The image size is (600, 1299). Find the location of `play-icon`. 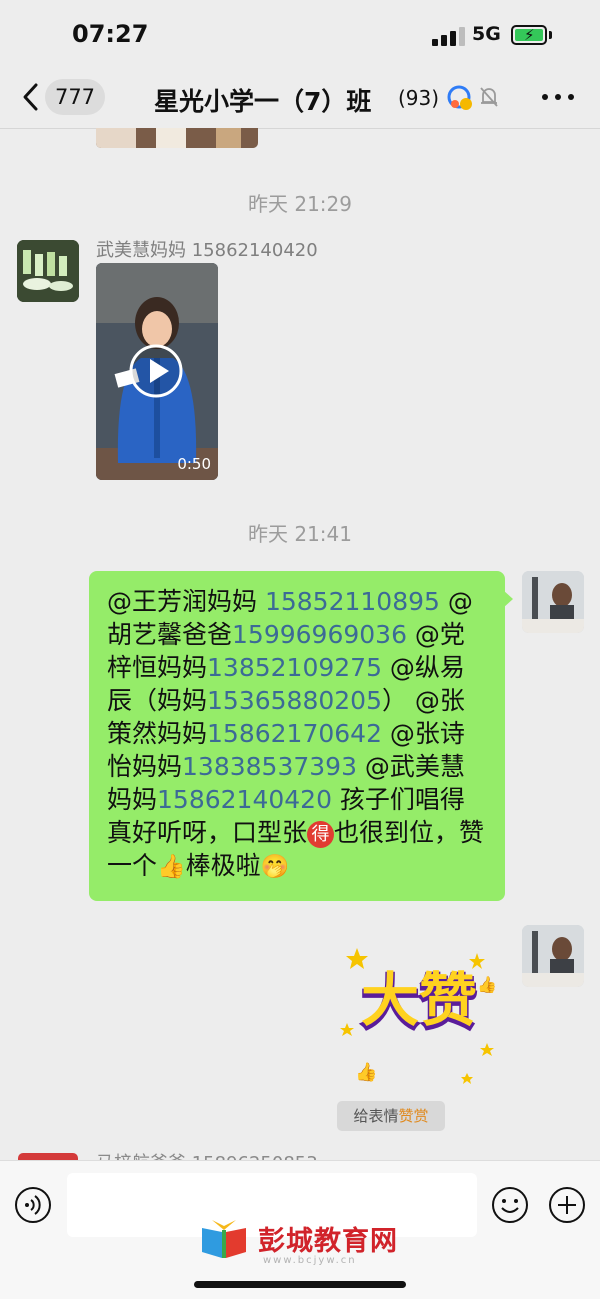

play-icon is located at coordinates (156, 371).